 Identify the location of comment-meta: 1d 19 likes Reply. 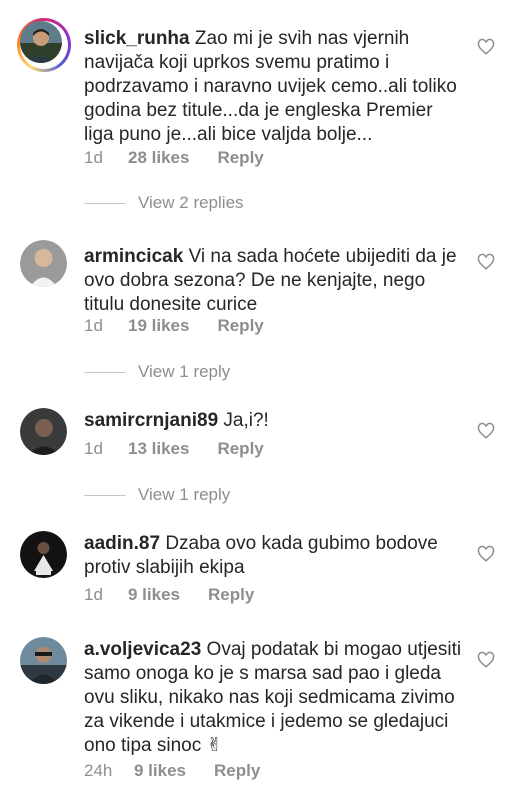
(174, 326).